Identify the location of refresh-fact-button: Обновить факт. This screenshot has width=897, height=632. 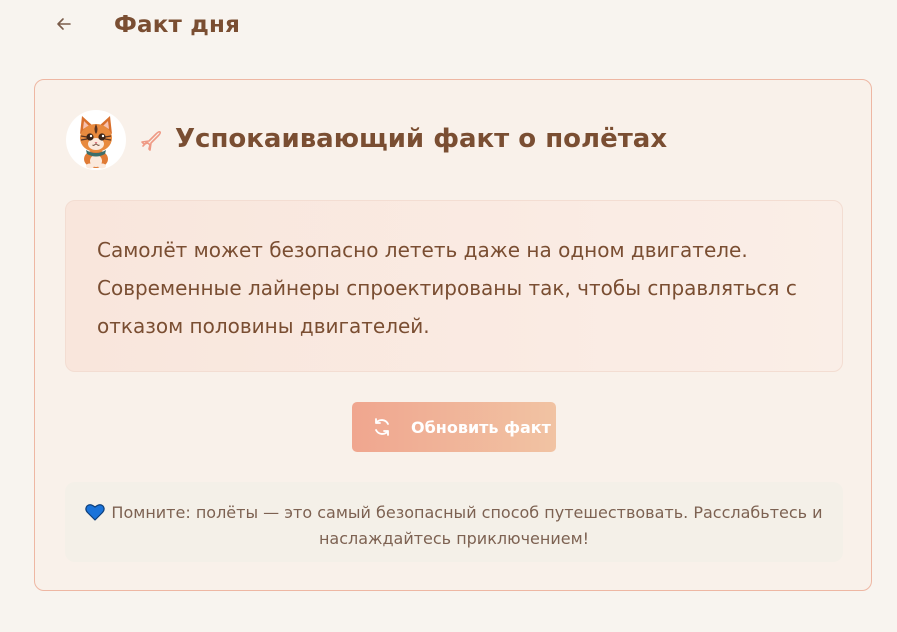
(454, 427).